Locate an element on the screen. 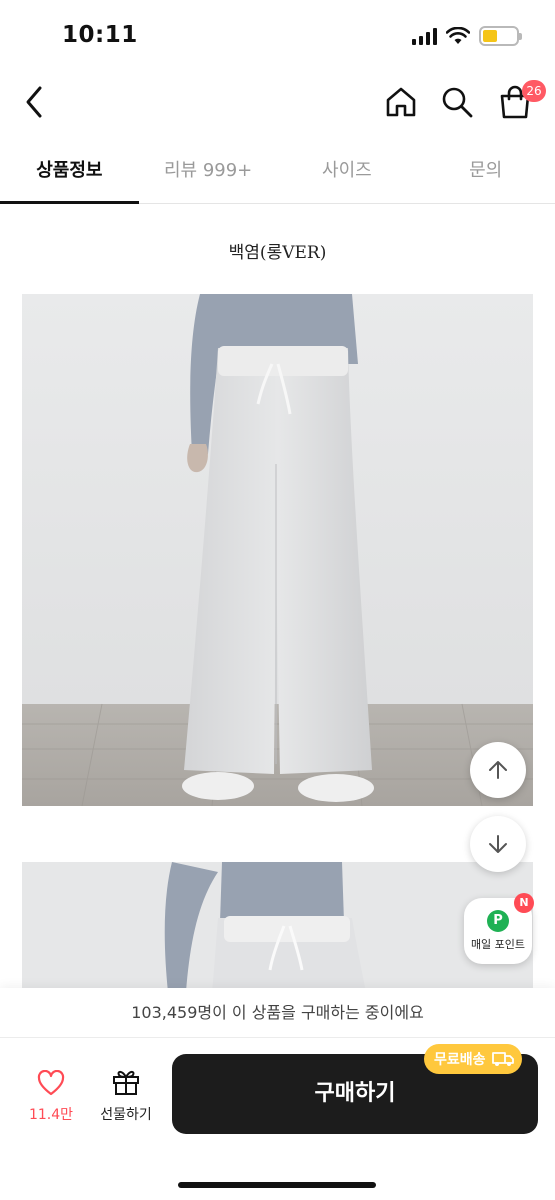  status-time: 10:11 is located at coordinates (100, 35).